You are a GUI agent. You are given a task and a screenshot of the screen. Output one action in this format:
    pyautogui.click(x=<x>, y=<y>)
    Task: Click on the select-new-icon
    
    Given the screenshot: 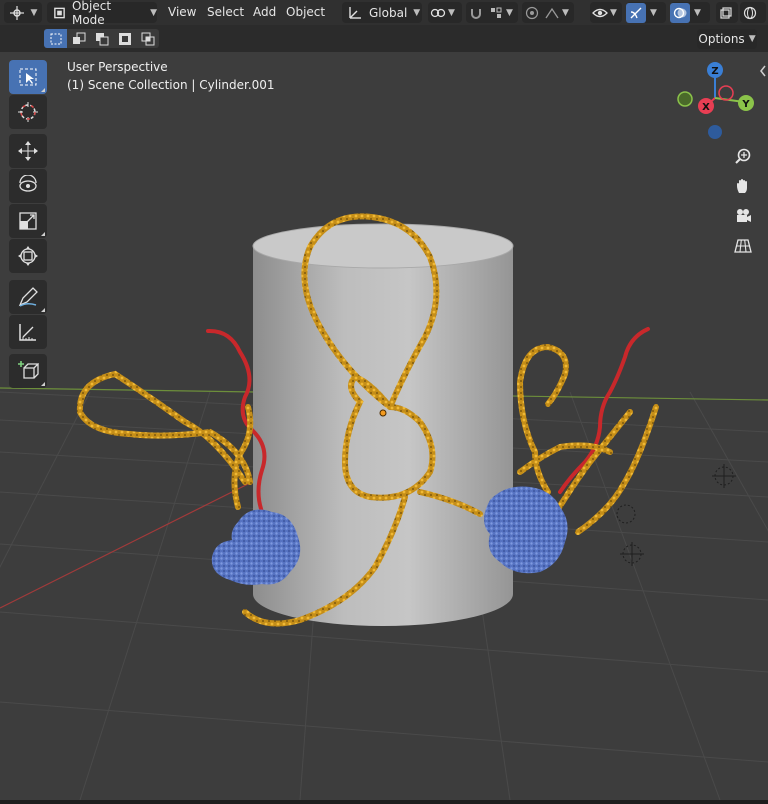 What is the action you would take?
    pyautogui.click(x=55, y=38)
    